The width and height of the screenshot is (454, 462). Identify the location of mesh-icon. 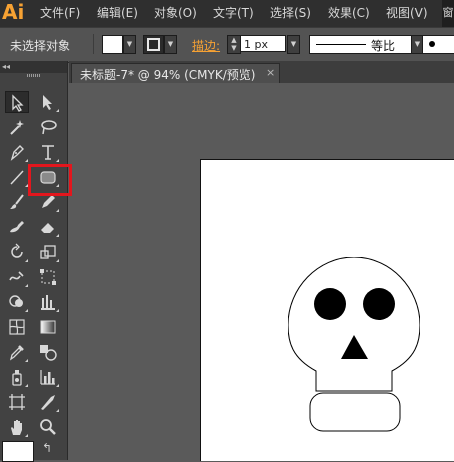
(17, 327).